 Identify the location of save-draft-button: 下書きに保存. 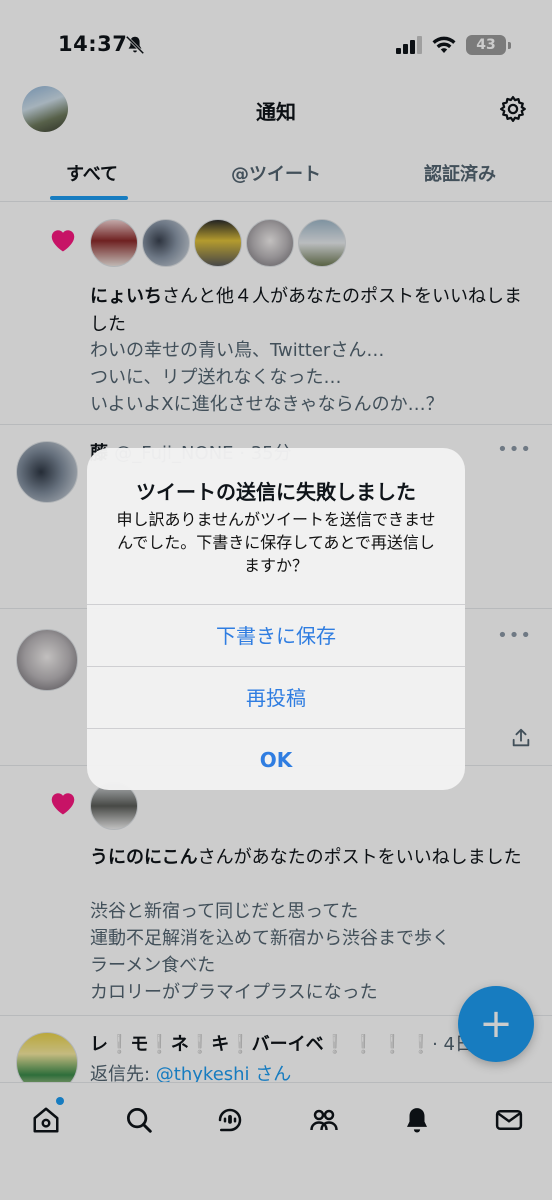
(276, 635).